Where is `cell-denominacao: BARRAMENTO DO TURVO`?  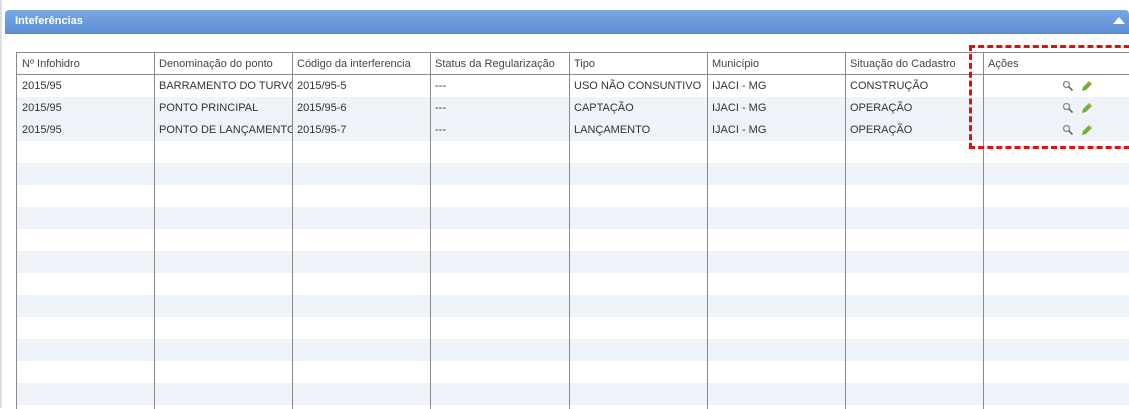
cell-denominacao: BARRAMENTO DO TURVO is located at coordinates (225, 86).